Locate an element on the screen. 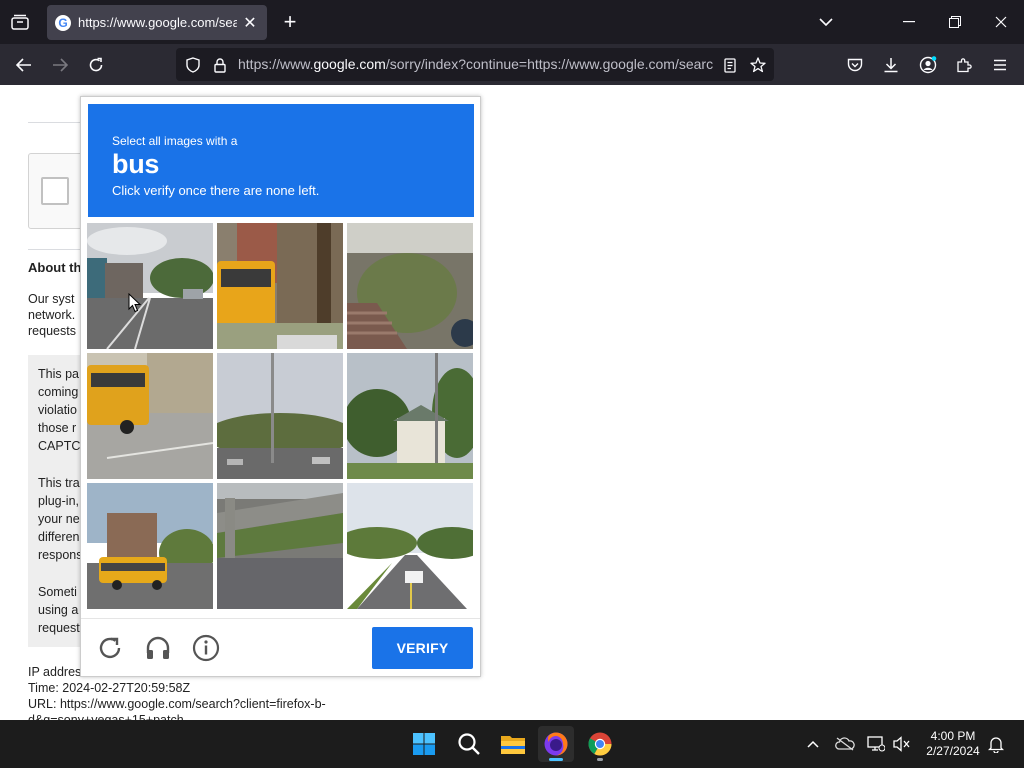 The width and height of the screenshot is (1024, 768). about-line: Our syst is located at coordinates (51, 299).